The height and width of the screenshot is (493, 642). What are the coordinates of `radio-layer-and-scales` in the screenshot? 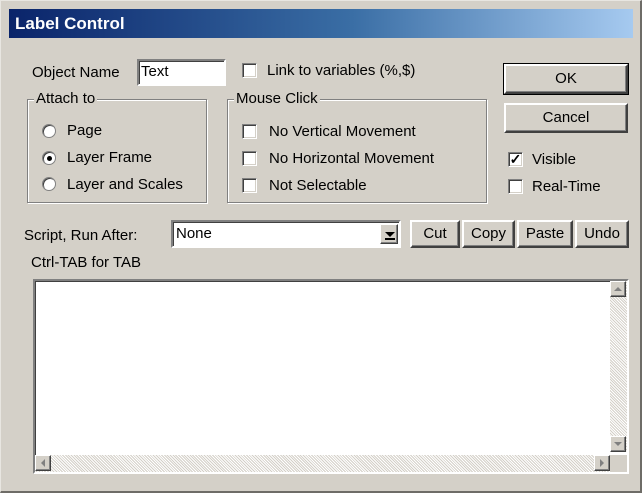 It's located at (49, 184).